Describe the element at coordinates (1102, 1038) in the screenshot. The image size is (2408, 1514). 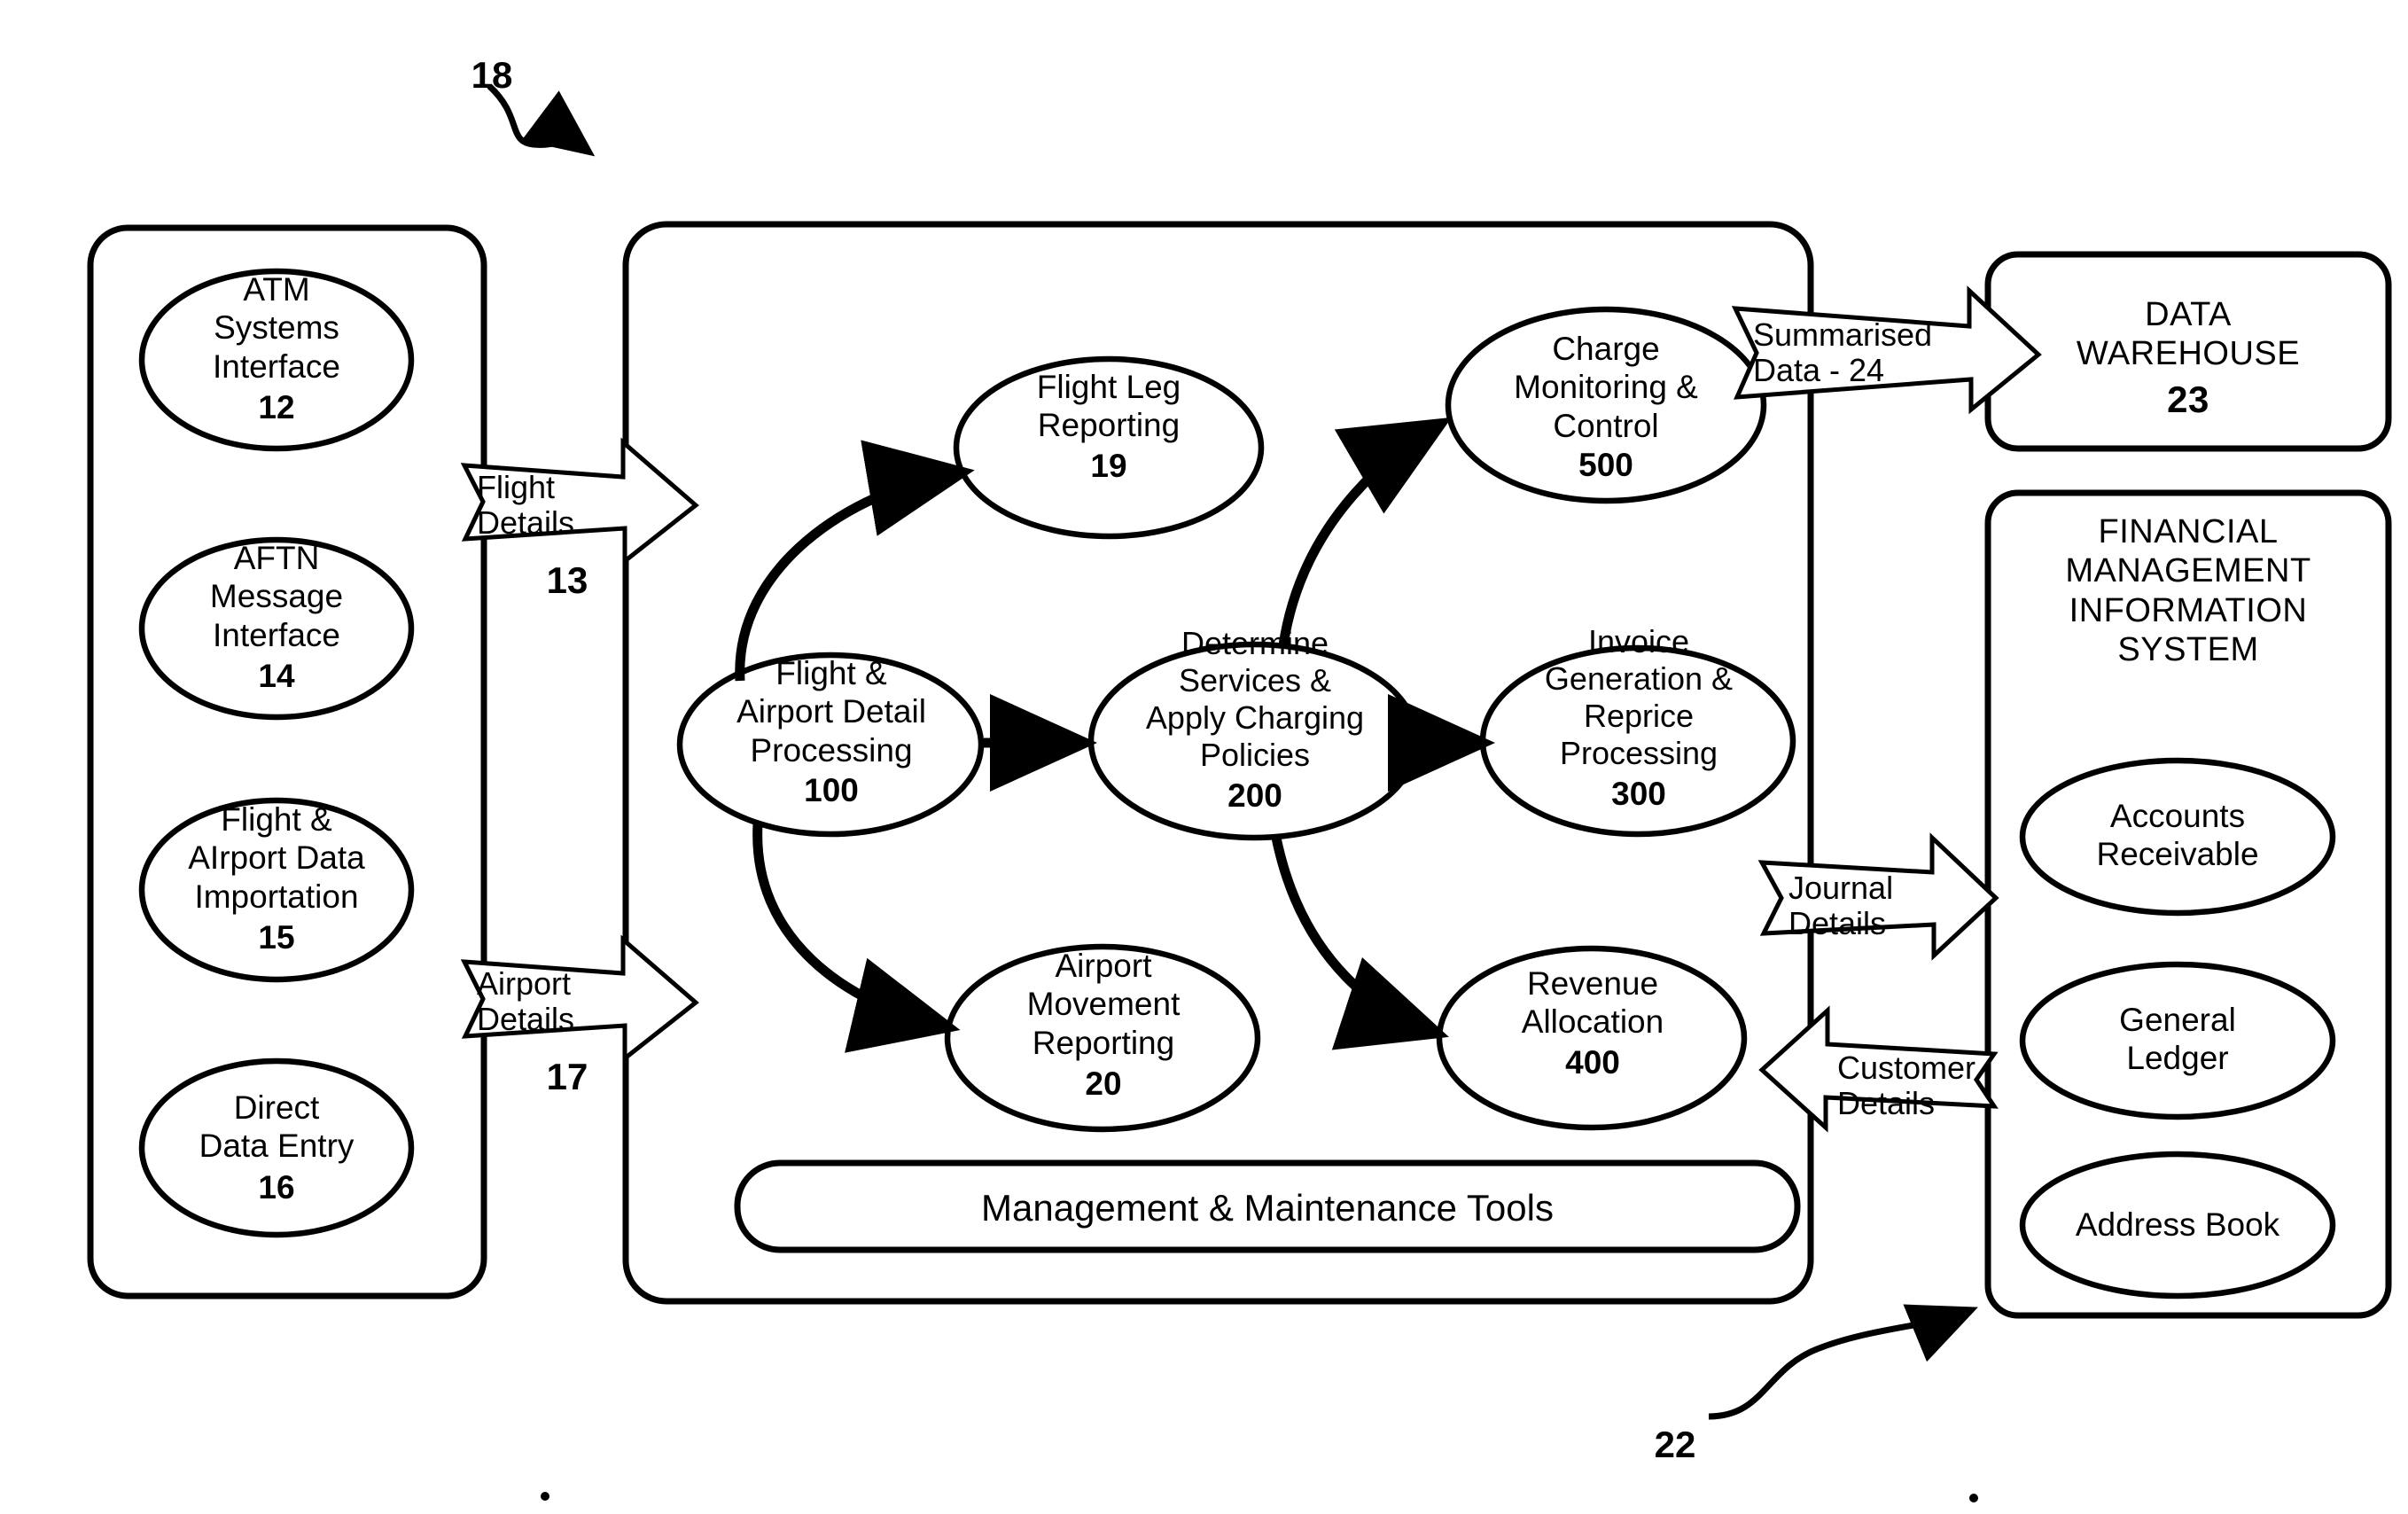
I see `oval-airport-movement-reporting` at that location.